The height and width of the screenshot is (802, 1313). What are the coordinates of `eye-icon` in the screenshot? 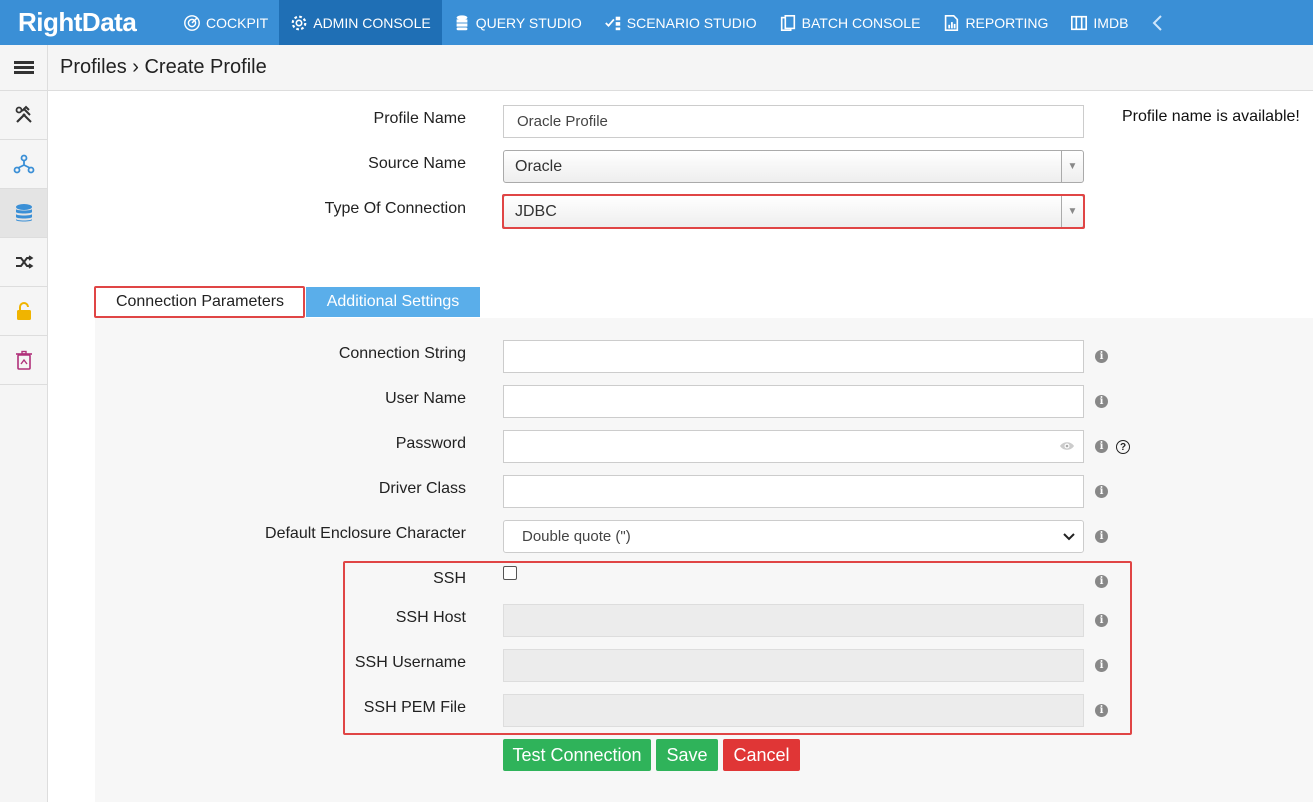 It's located at (1067, 446).